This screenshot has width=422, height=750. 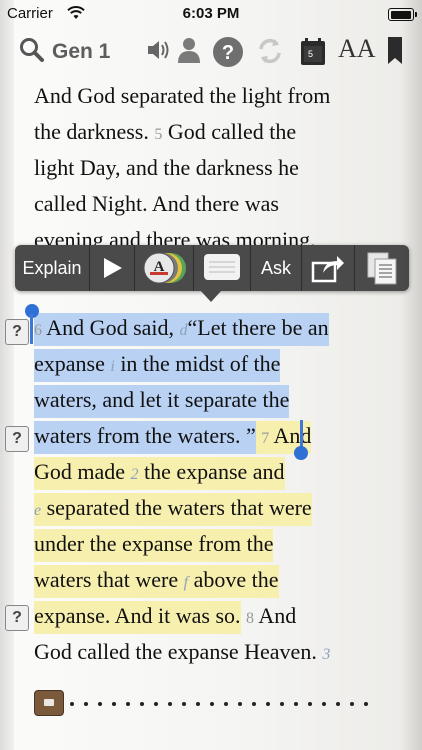 I want to click on footnote-marker: i, so click(x=112, y=366).